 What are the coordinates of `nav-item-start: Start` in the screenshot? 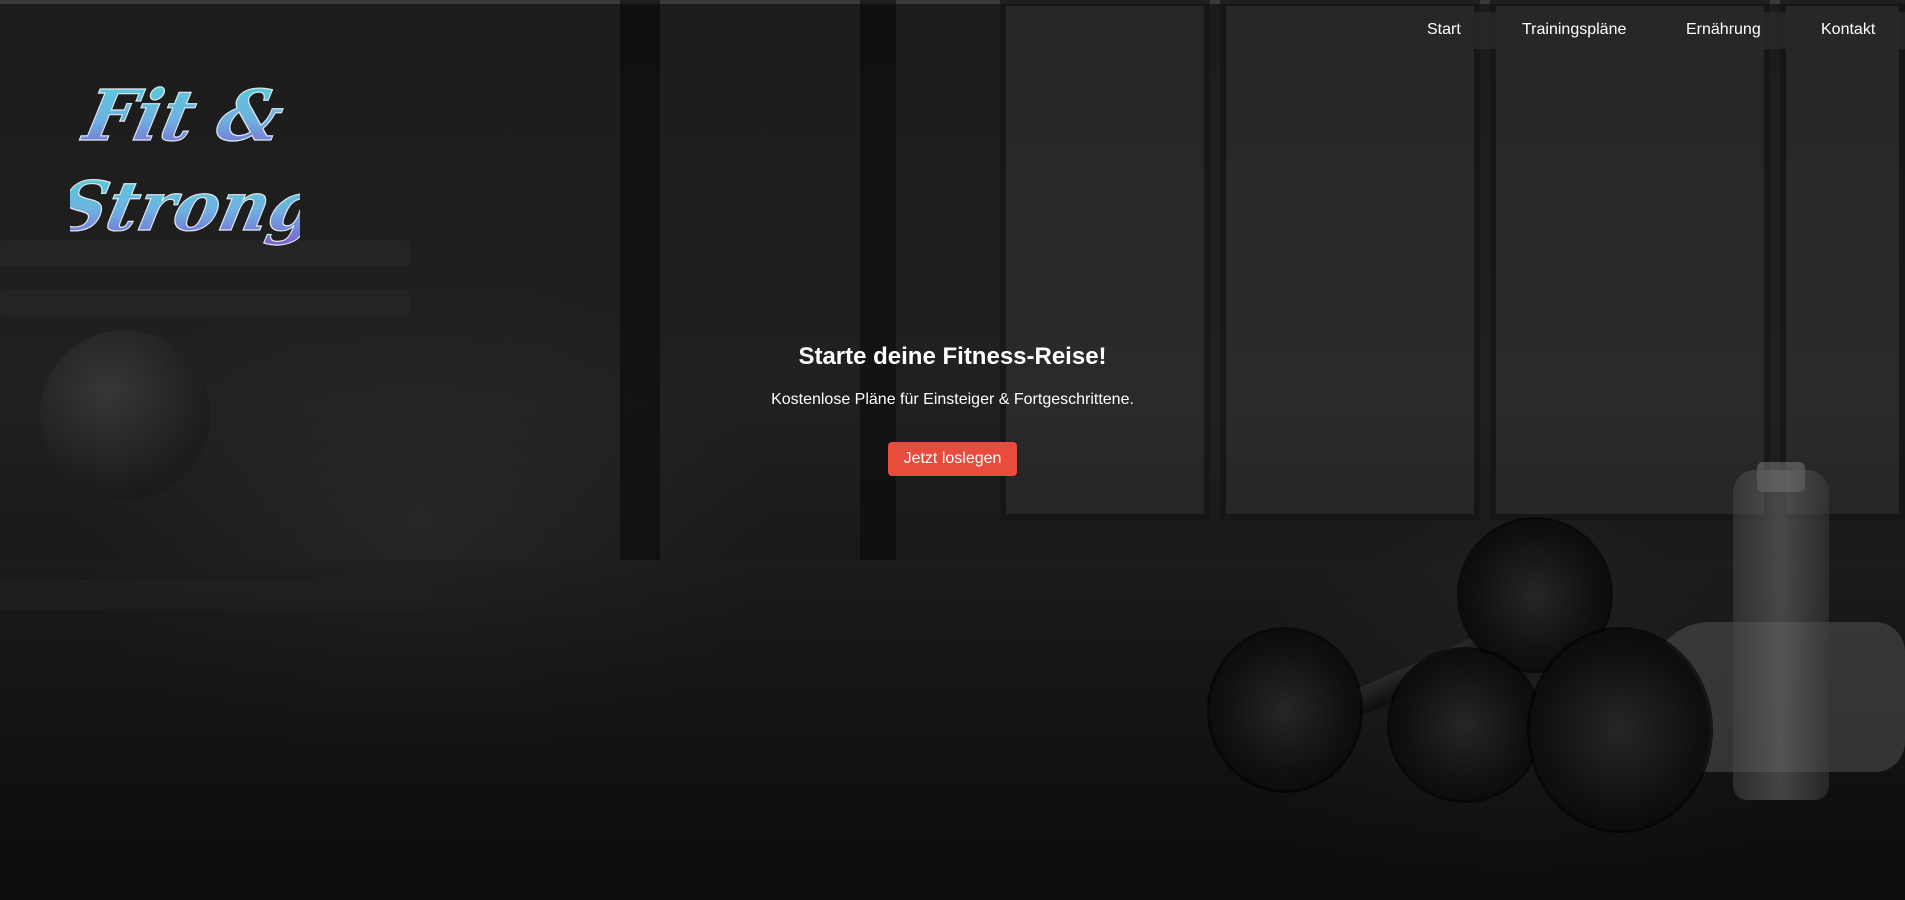 It's located at (1444, 30).